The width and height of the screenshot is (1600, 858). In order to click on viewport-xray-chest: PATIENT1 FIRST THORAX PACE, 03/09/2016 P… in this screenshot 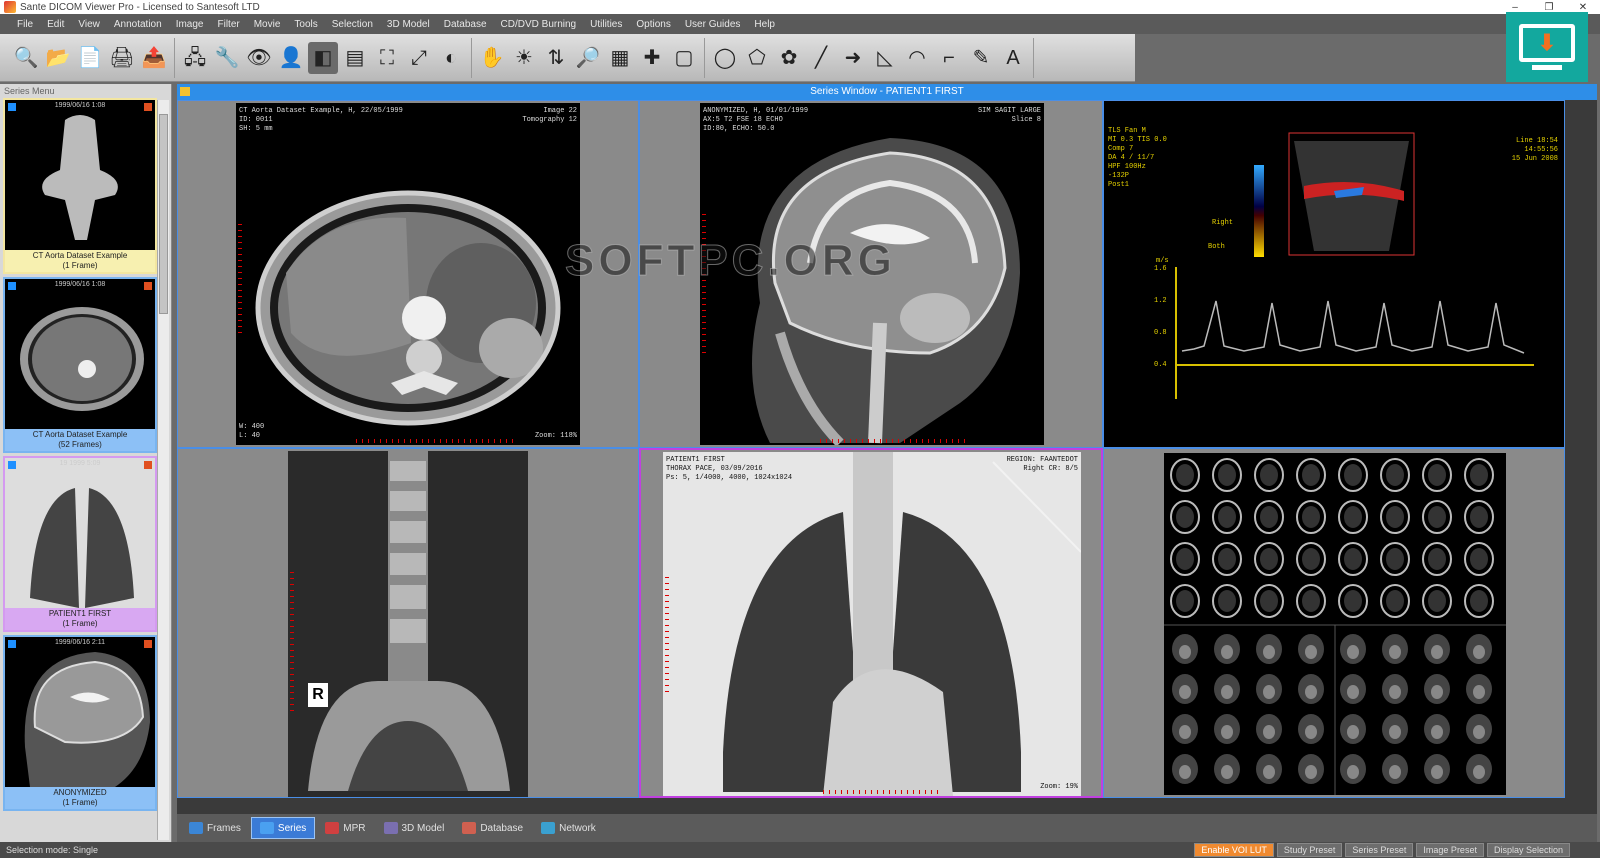, I will do `click(871, 623)`.